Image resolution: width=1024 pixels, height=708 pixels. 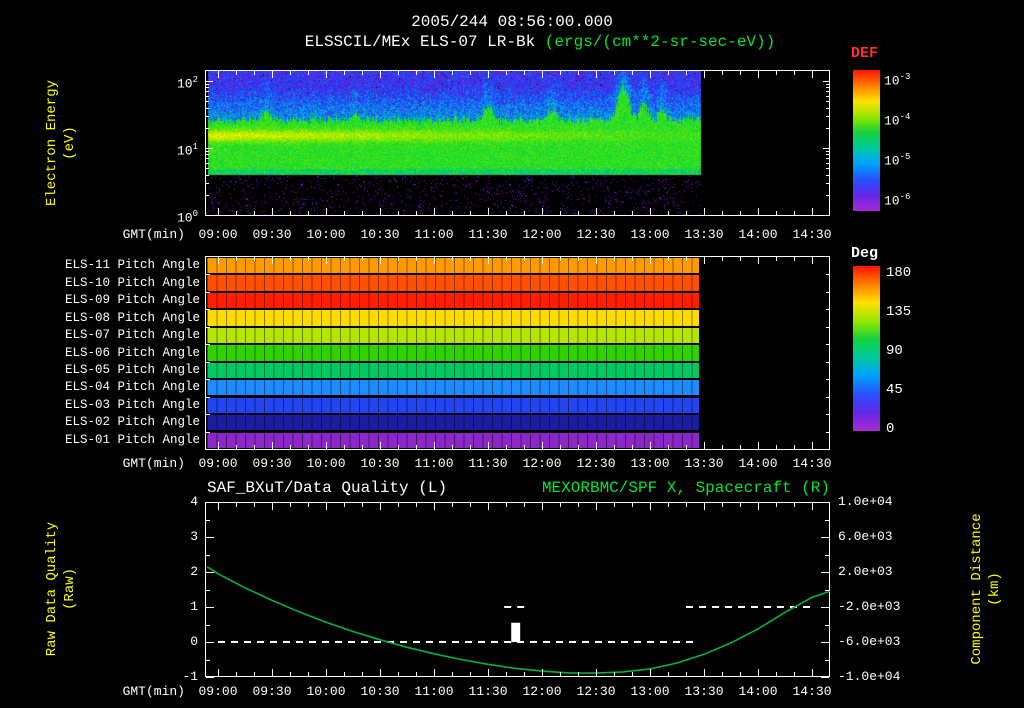 I want to click on spectrogram-time-tick-label: 11:30, so click(x=488, y=234).